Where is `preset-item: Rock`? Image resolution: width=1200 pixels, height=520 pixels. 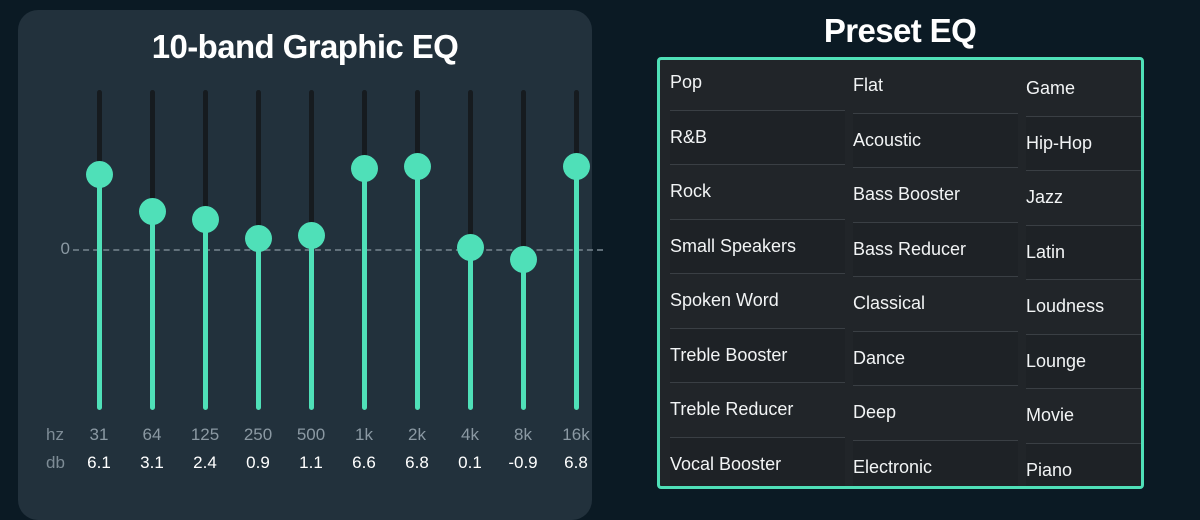 preset-item: Rock is located at coordinates (757, 192).